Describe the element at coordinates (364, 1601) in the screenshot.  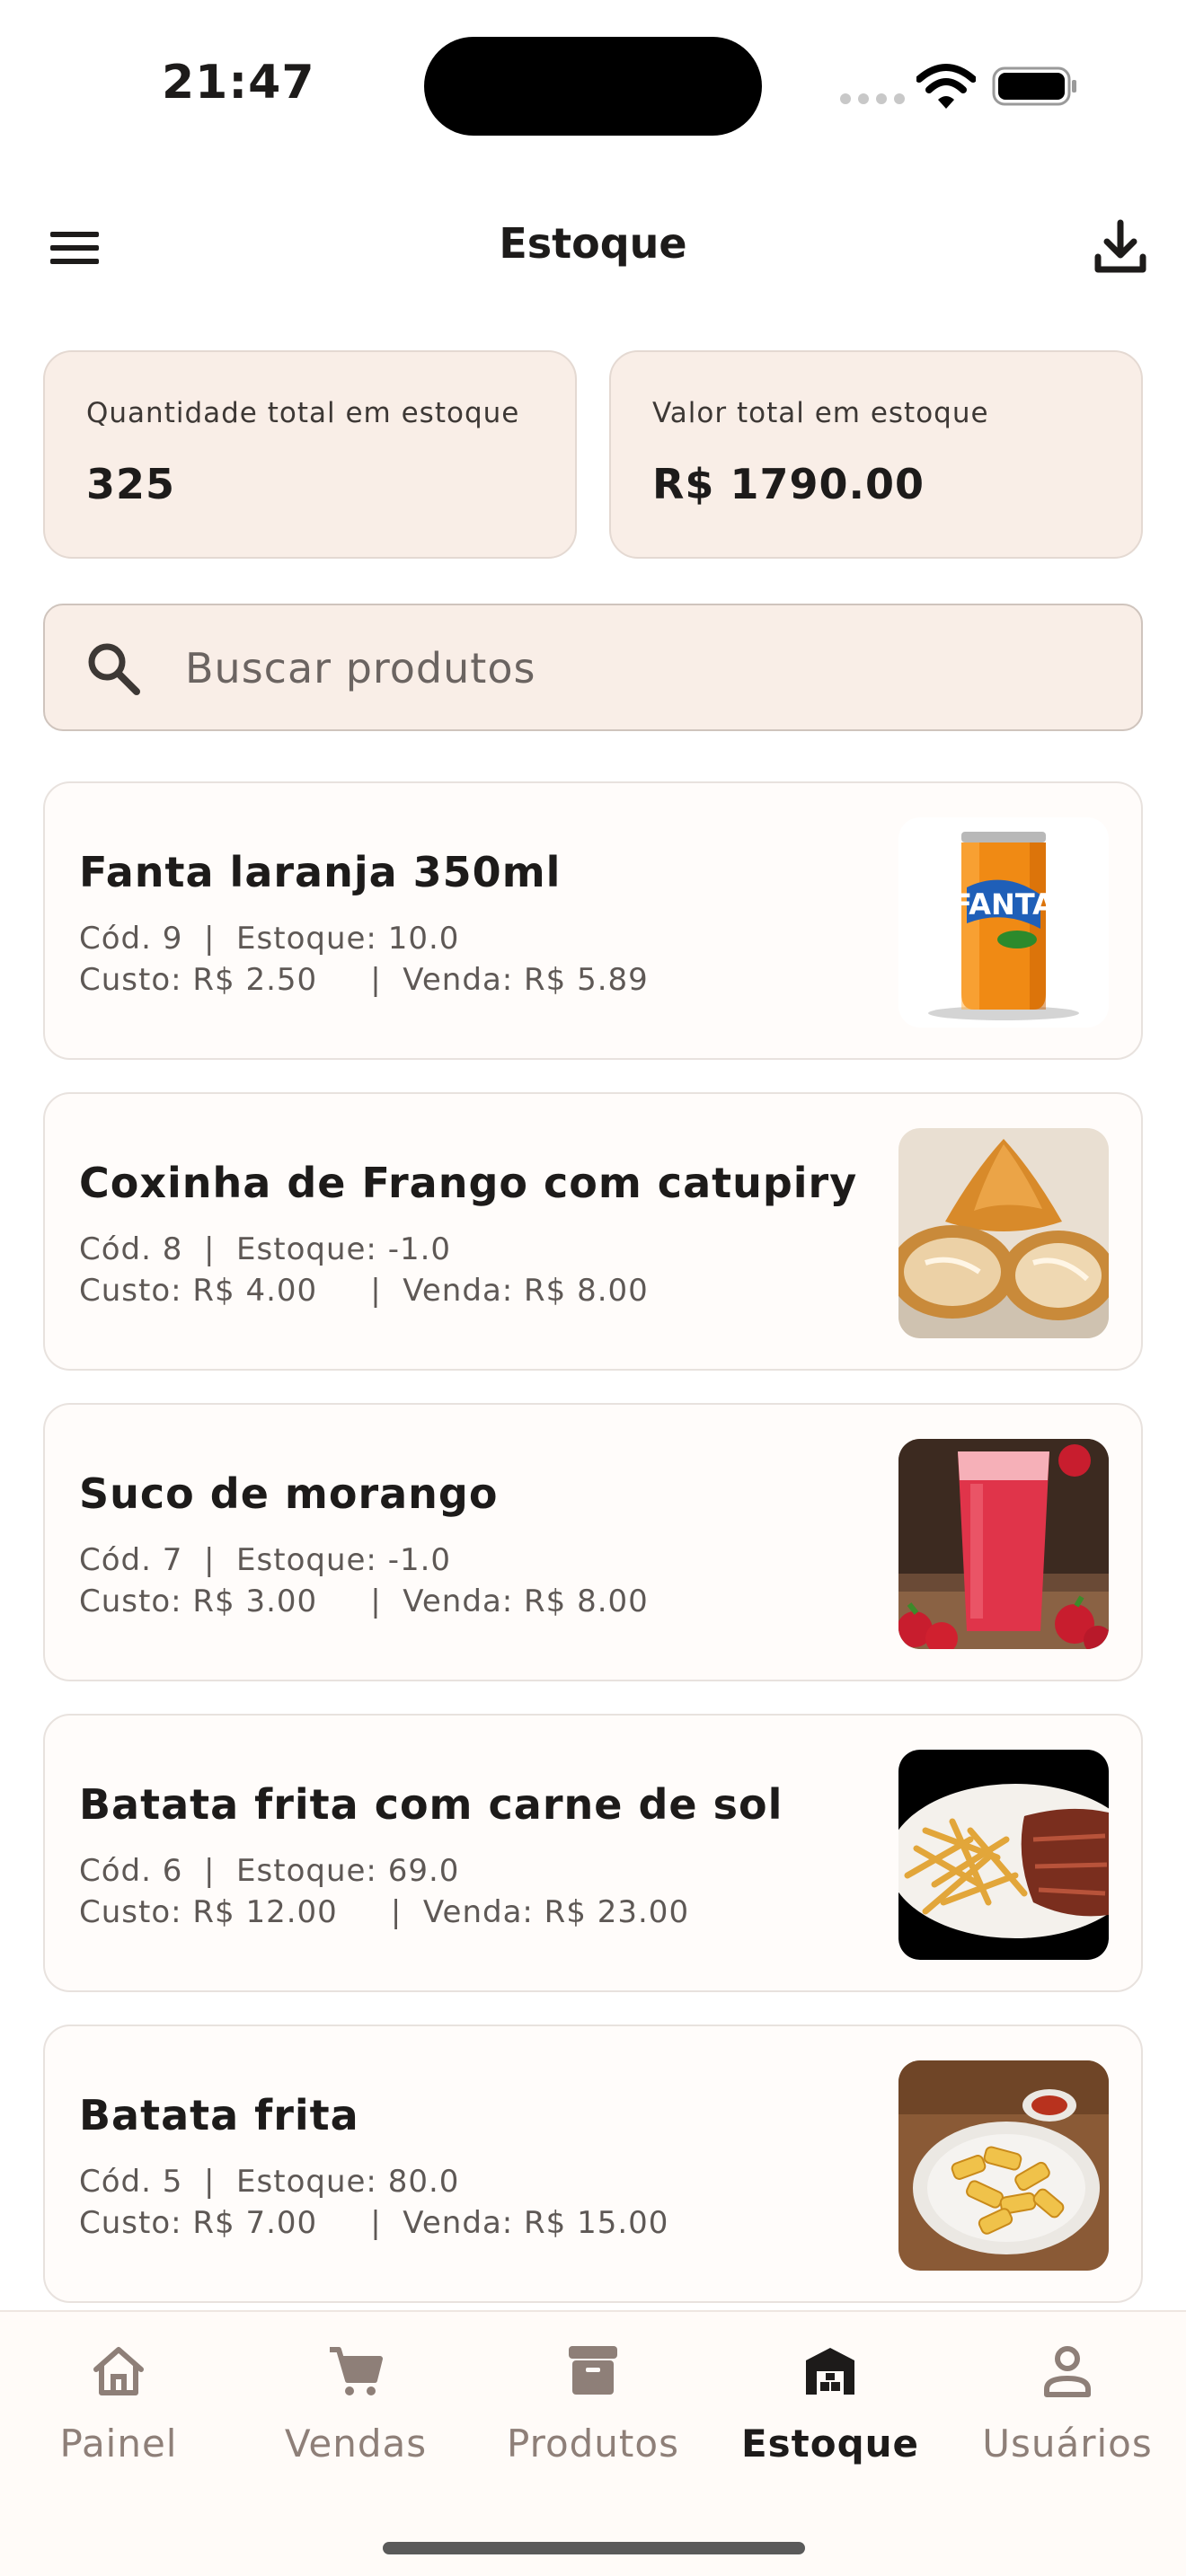
I see `product-cost-price: Custo: R$ 3.00 | Venda: R$ 8.00` at that location.